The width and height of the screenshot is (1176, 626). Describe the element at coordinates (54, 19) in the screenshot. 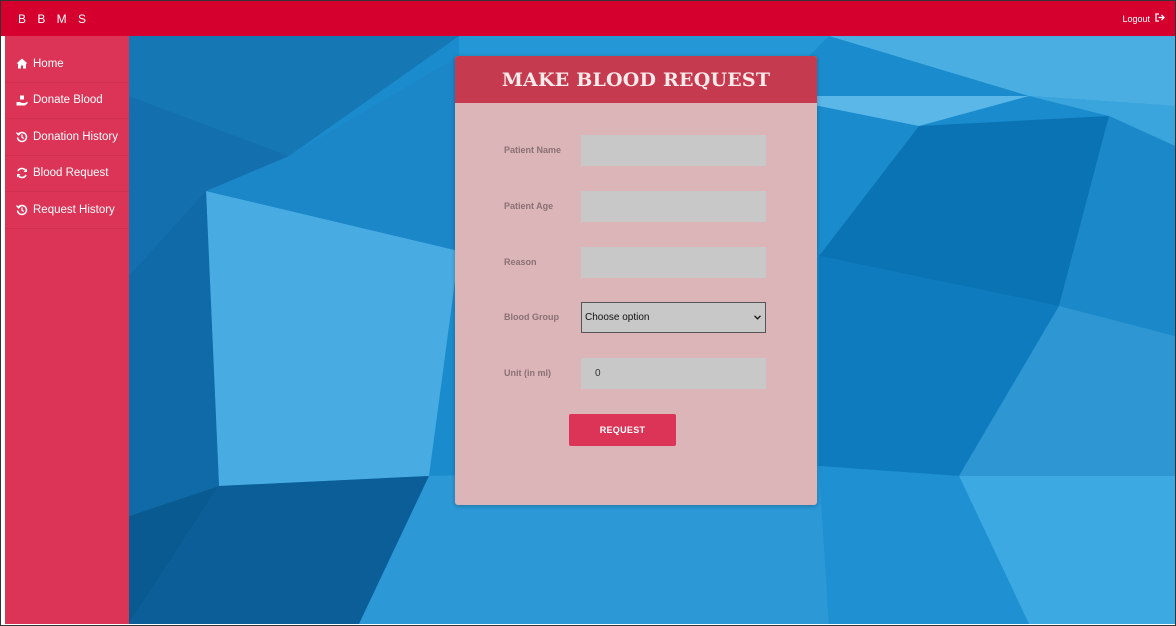

I see `brand-logo: B B M S` at that location.